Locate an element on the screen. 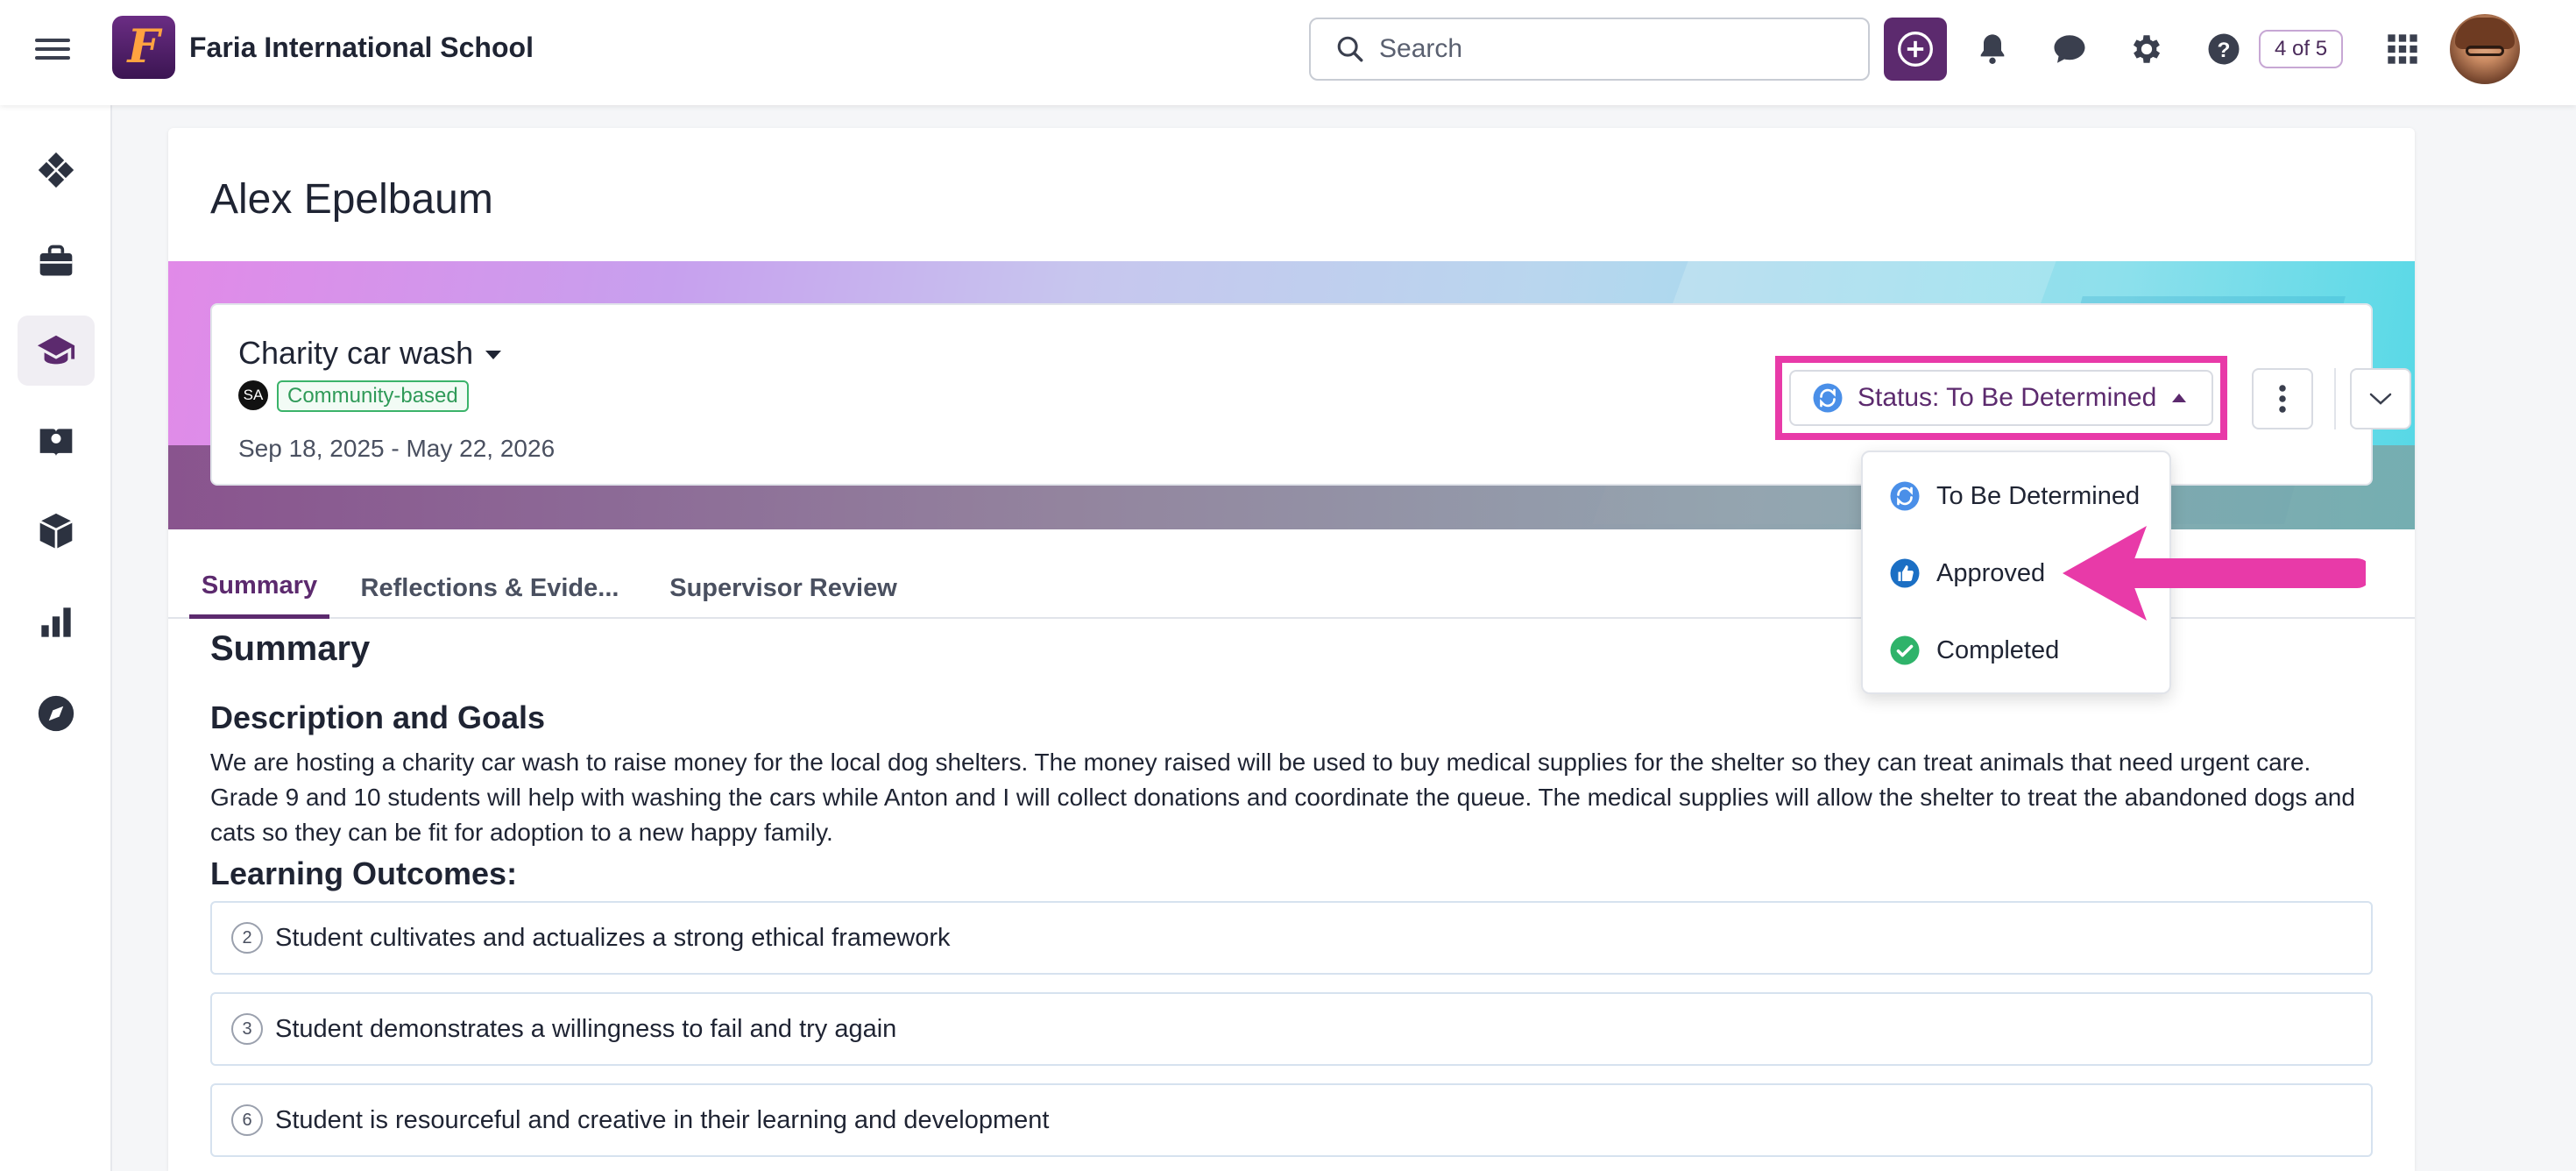  tab-supervisor-review: Supervisor Review is located at coordinates (783, 588).